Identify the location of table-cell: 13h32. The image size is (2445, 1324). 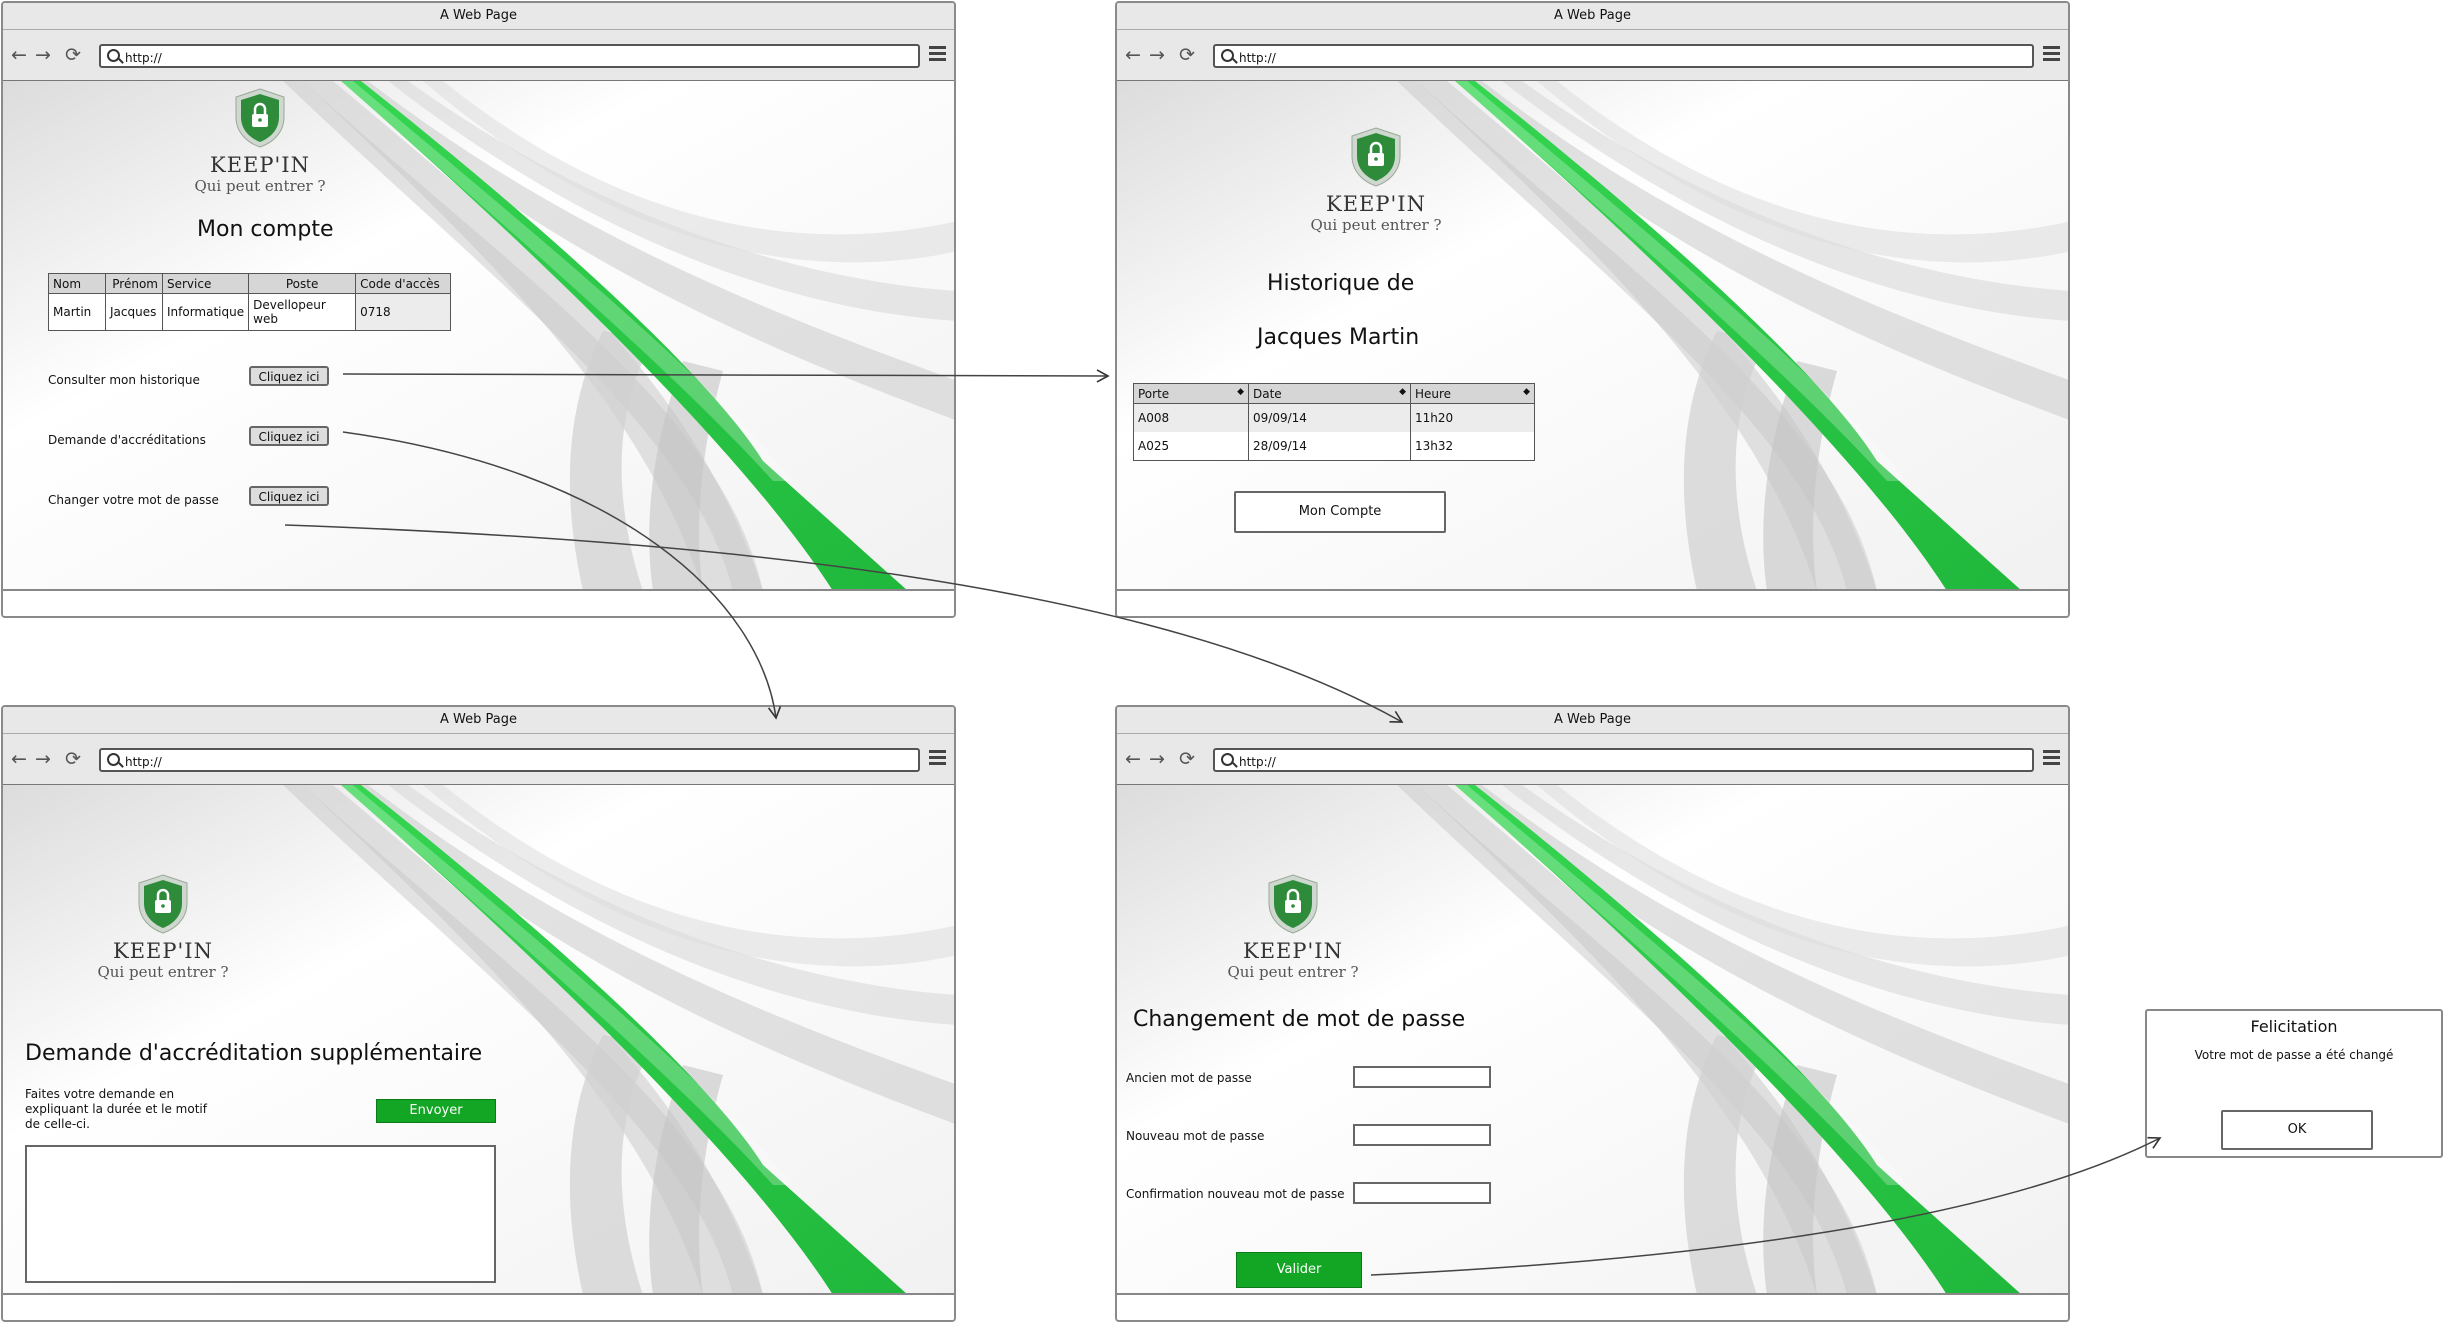
(1472, 446).